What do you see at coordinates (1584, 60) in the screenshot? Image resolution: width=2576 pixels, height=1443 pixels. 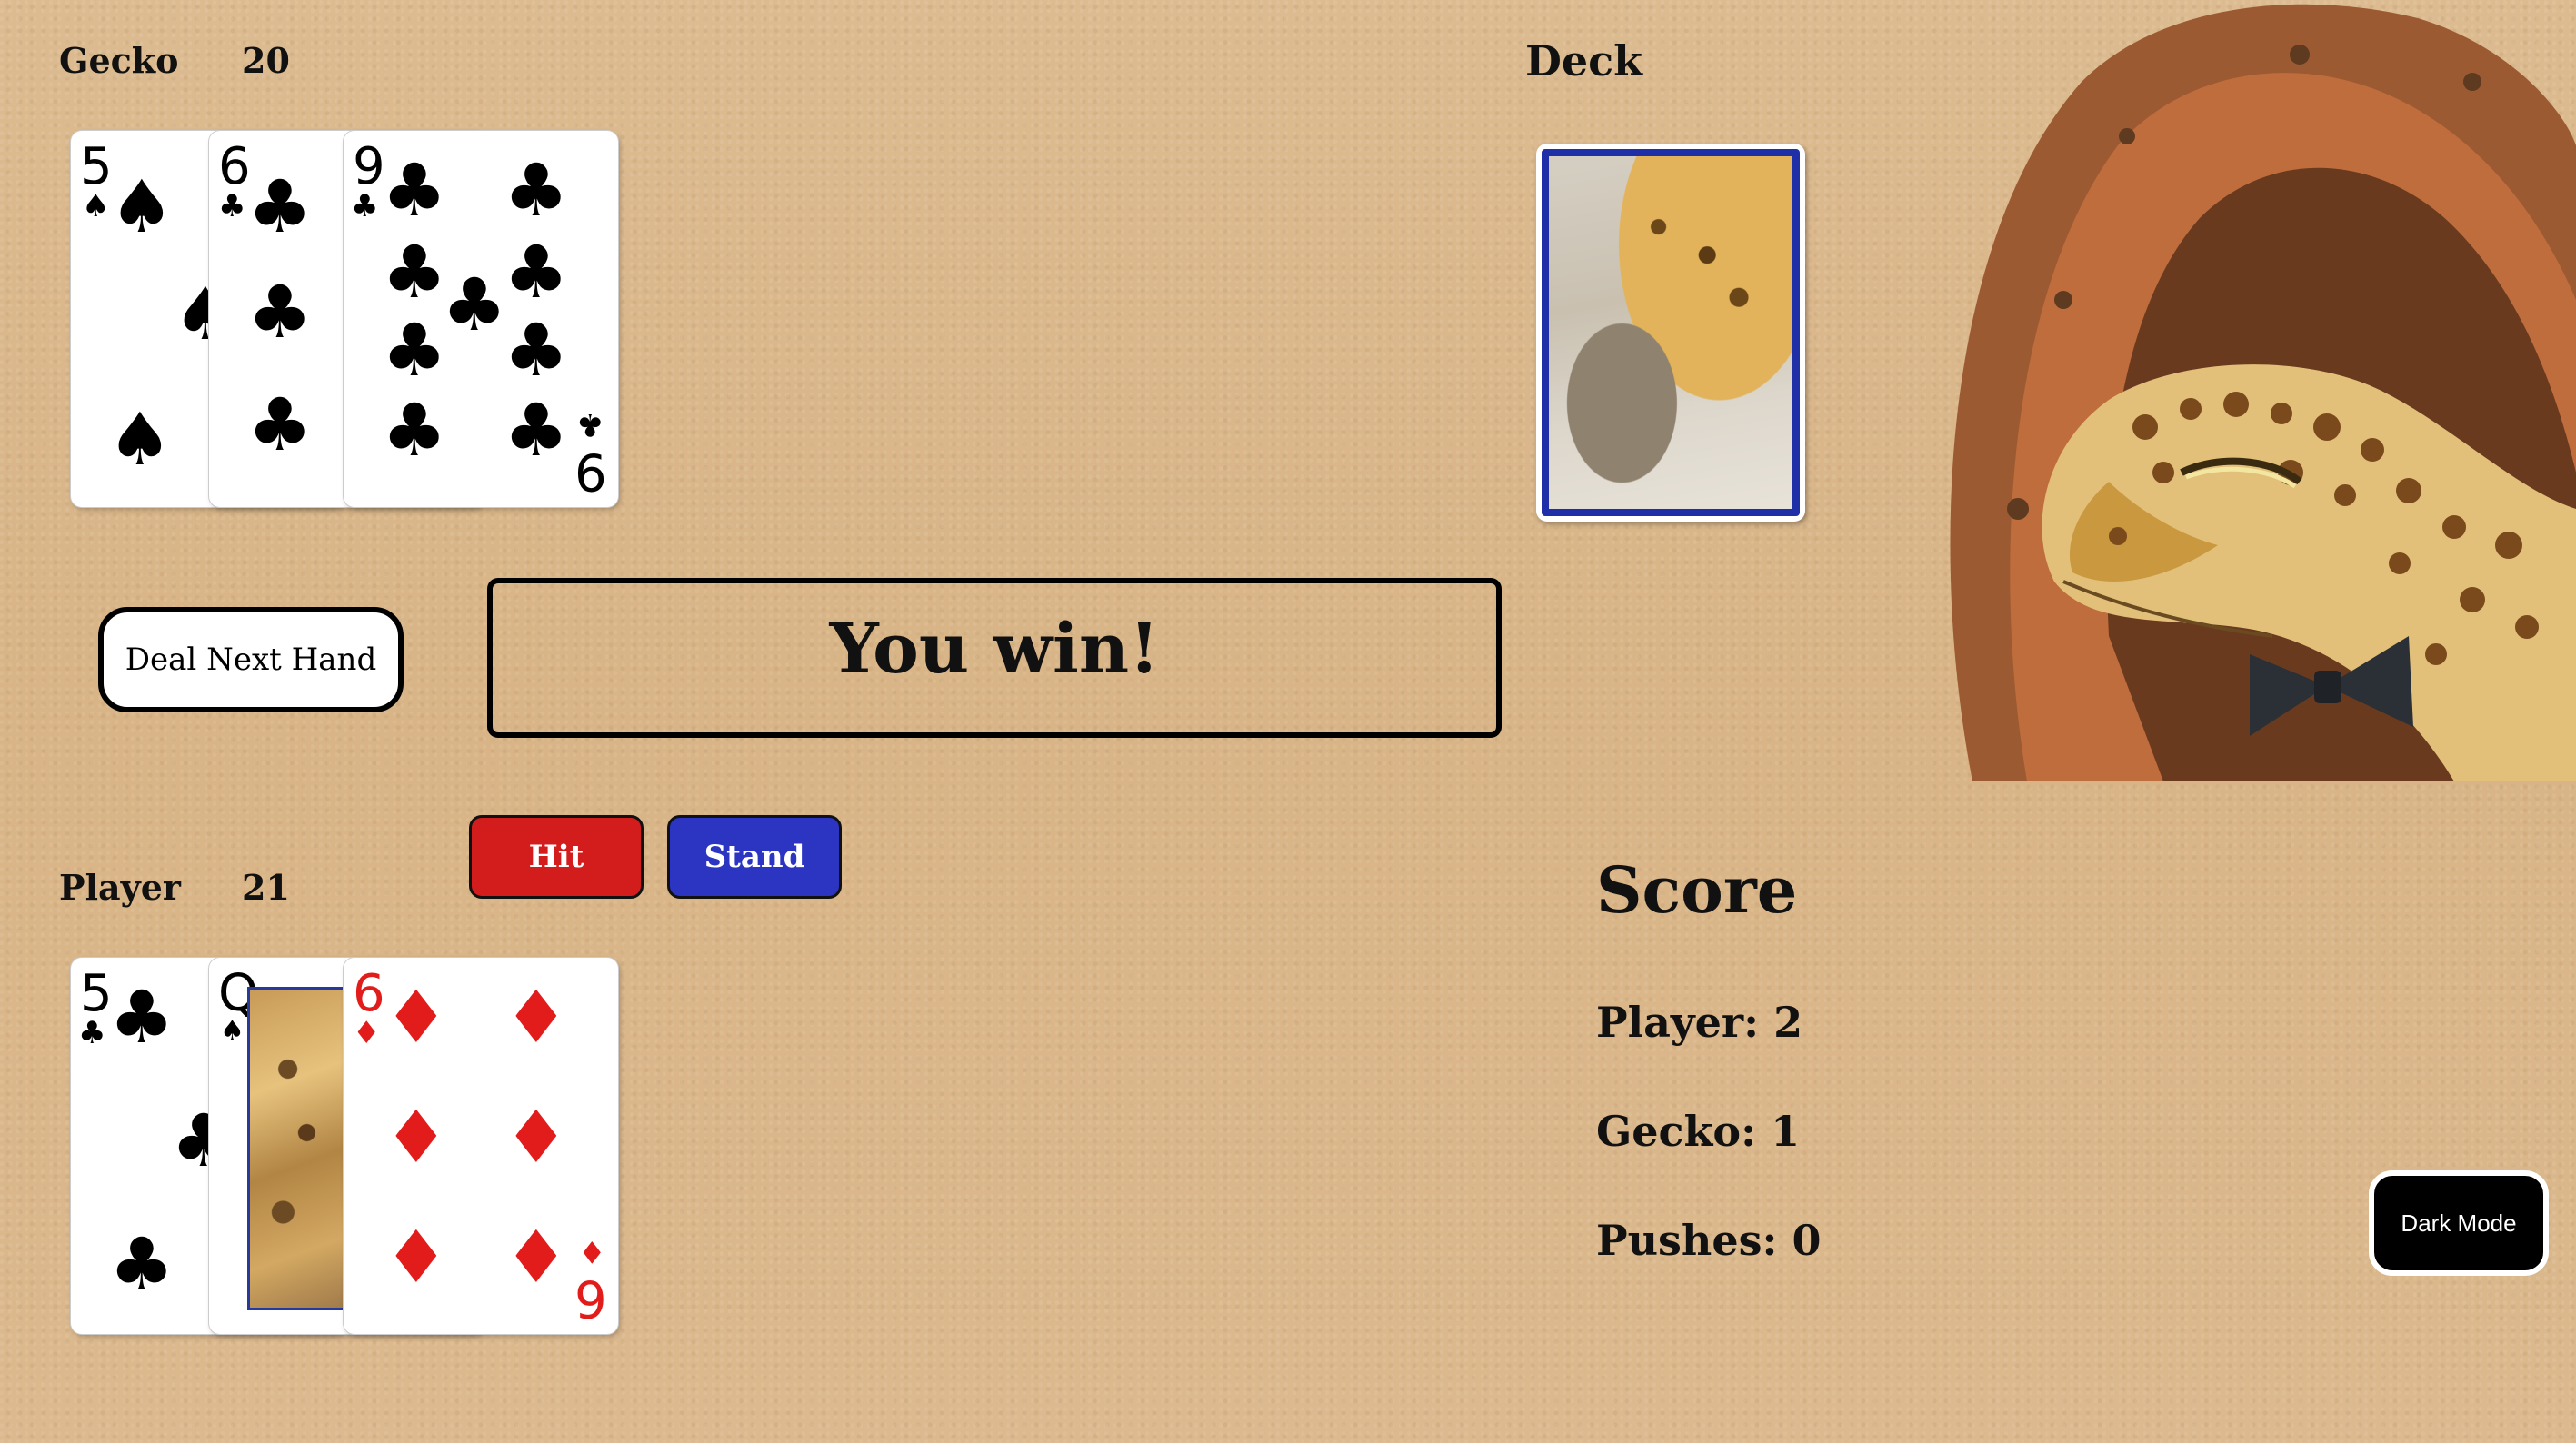 I see `deck-label: Deck` at bounding box center [1584, 60].